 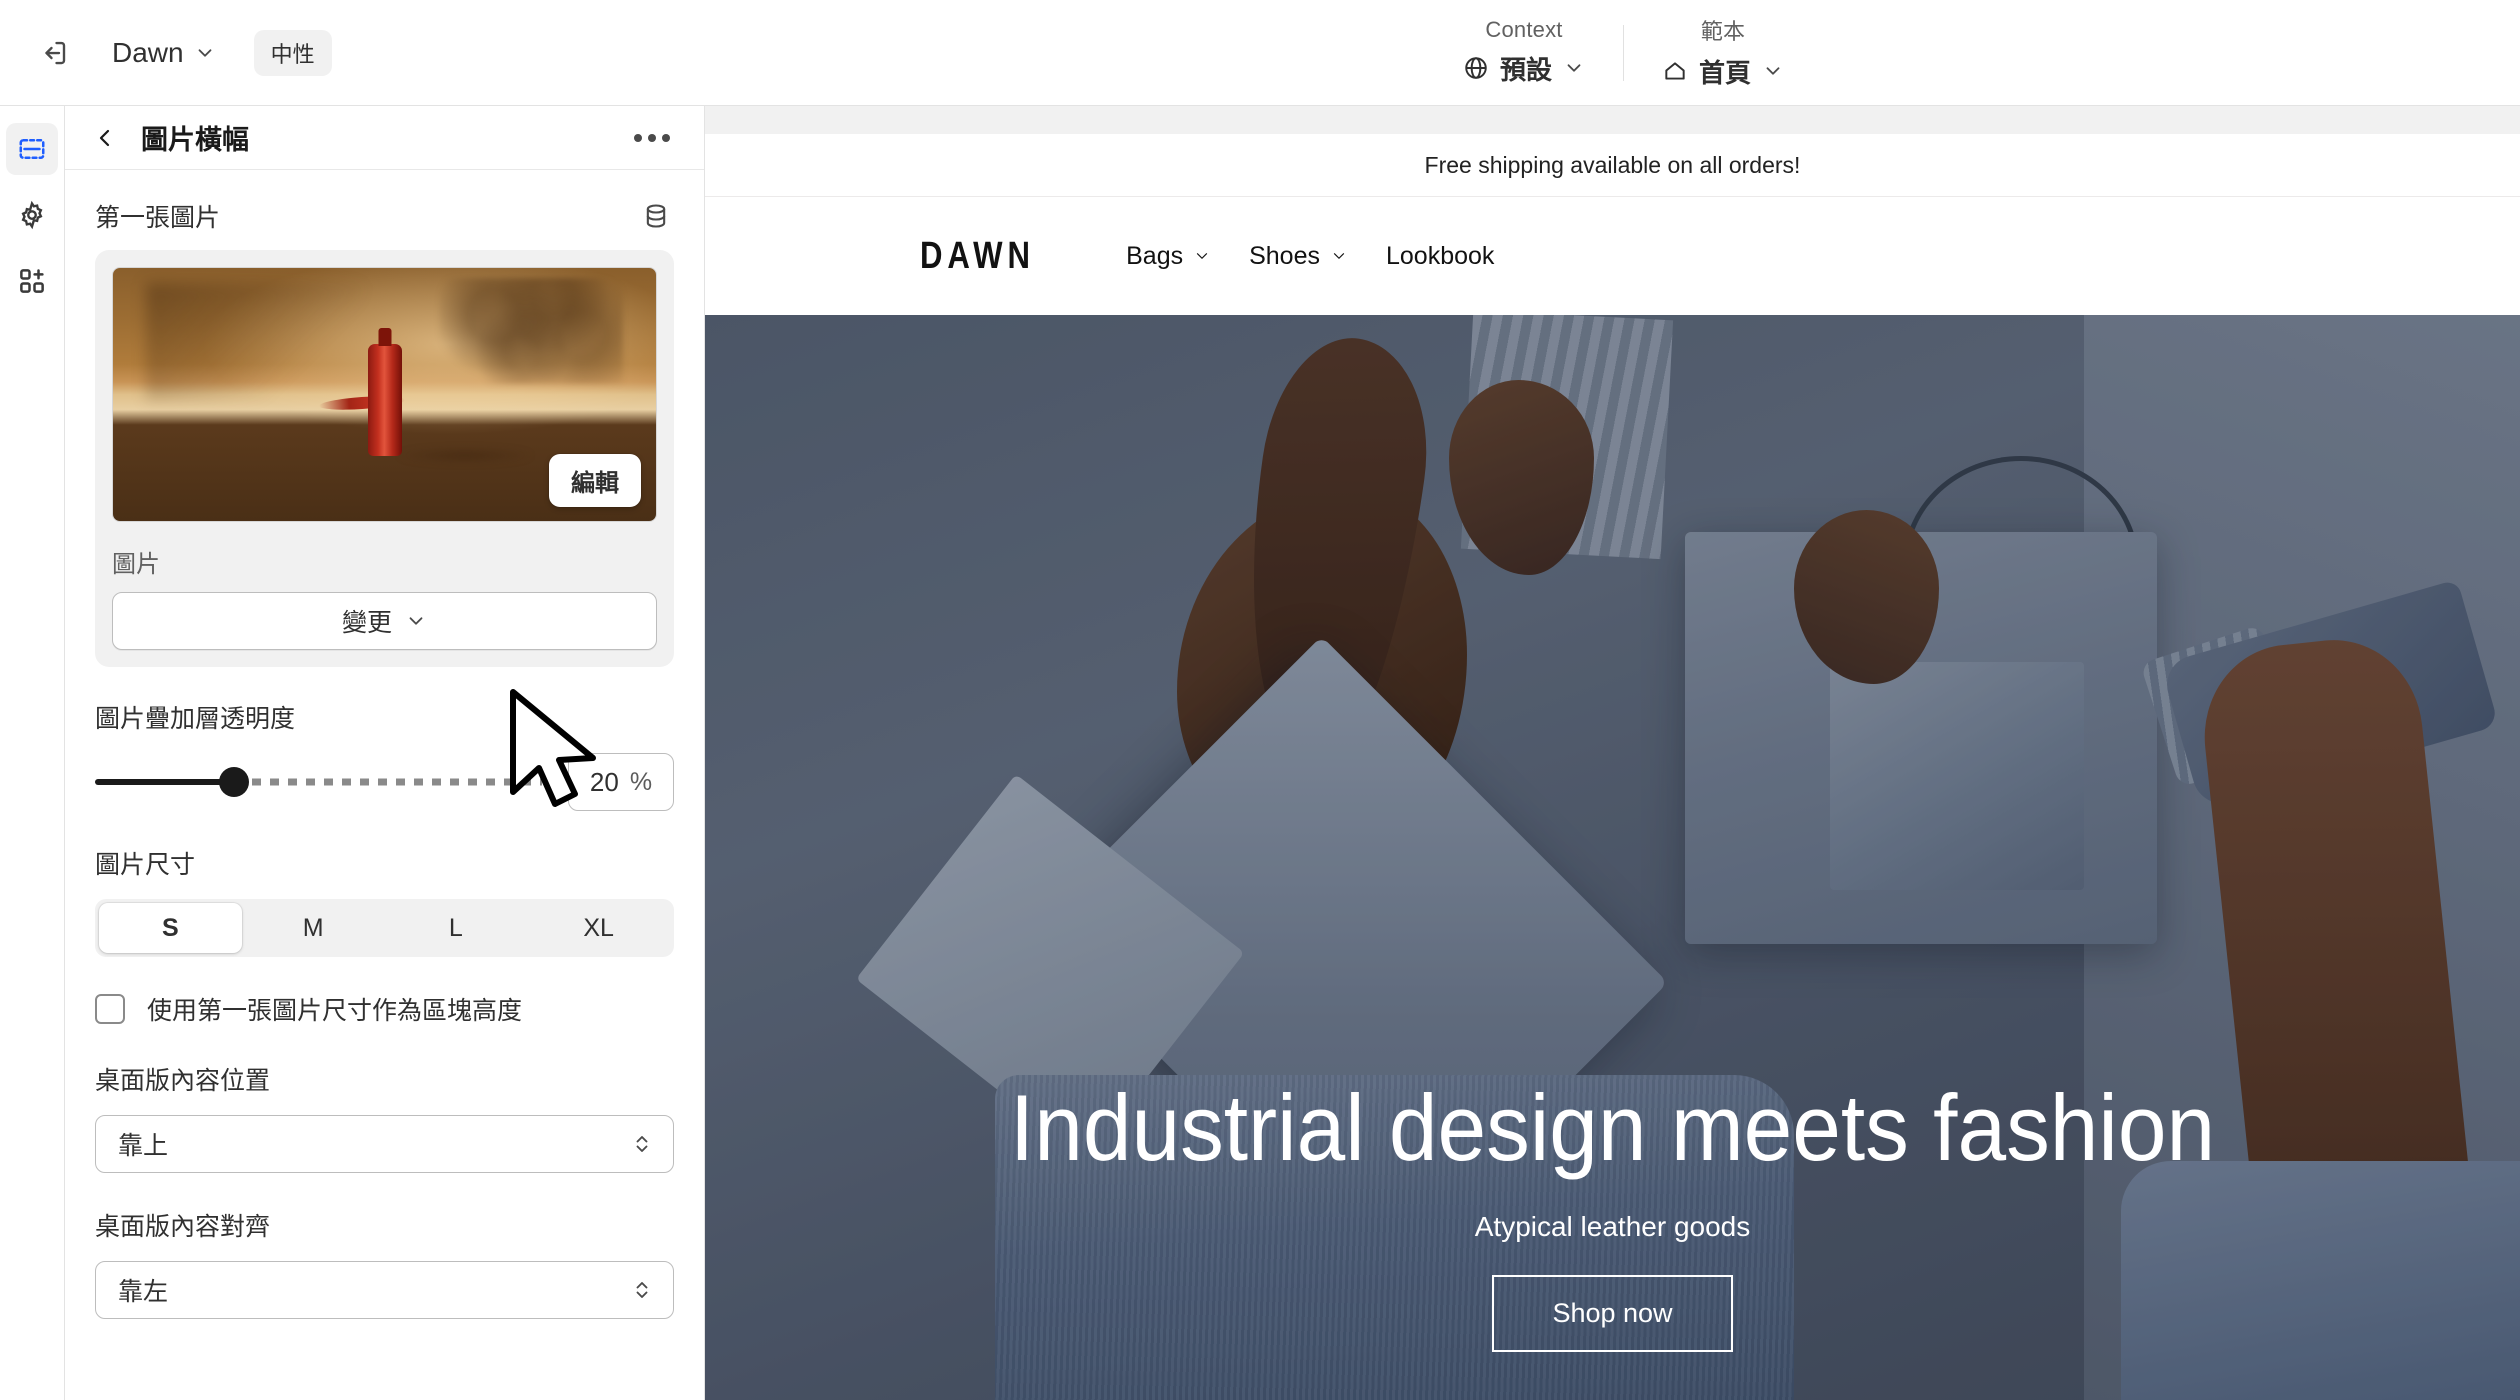 I want to click on desktop-content-position-select: 靠上, so click(x=384, y=1144).